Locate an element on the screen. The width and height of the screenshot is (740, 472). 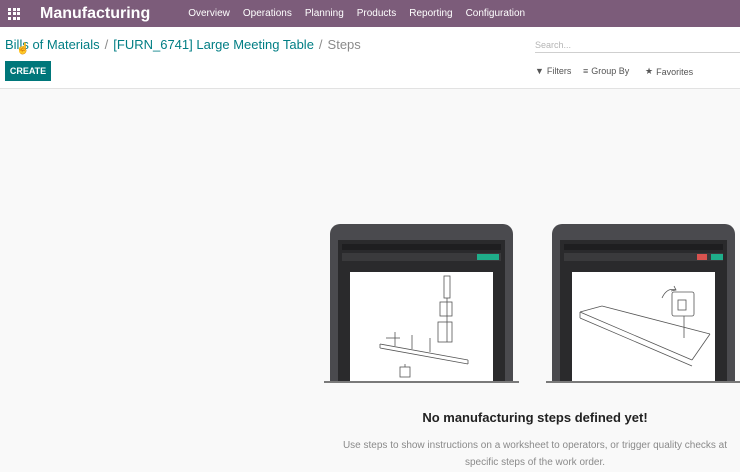
star-icon: ★ is located at coordinates (649, 71).